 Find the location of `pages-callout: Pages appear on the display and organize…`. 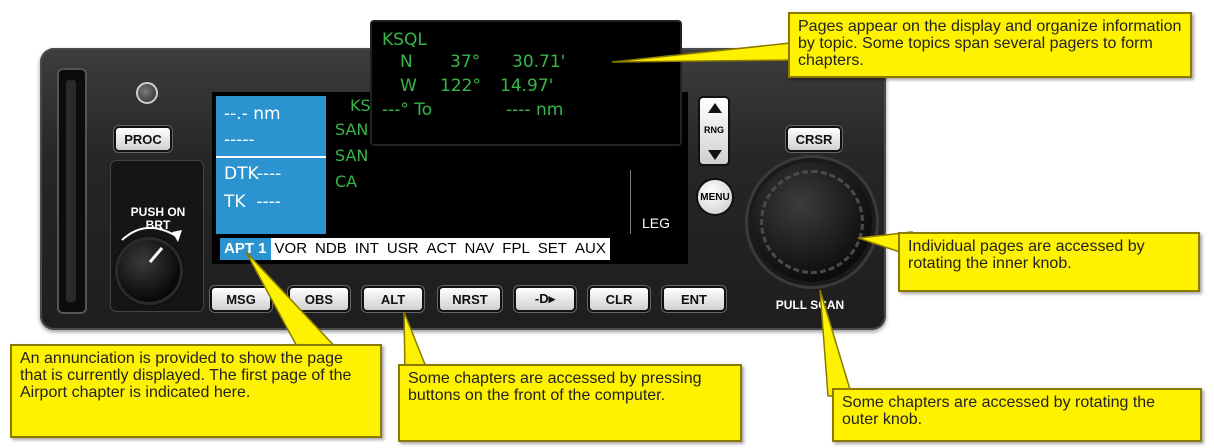

pages-callout: Pages appear on the display and organize… is located at coordinates (990, 45).